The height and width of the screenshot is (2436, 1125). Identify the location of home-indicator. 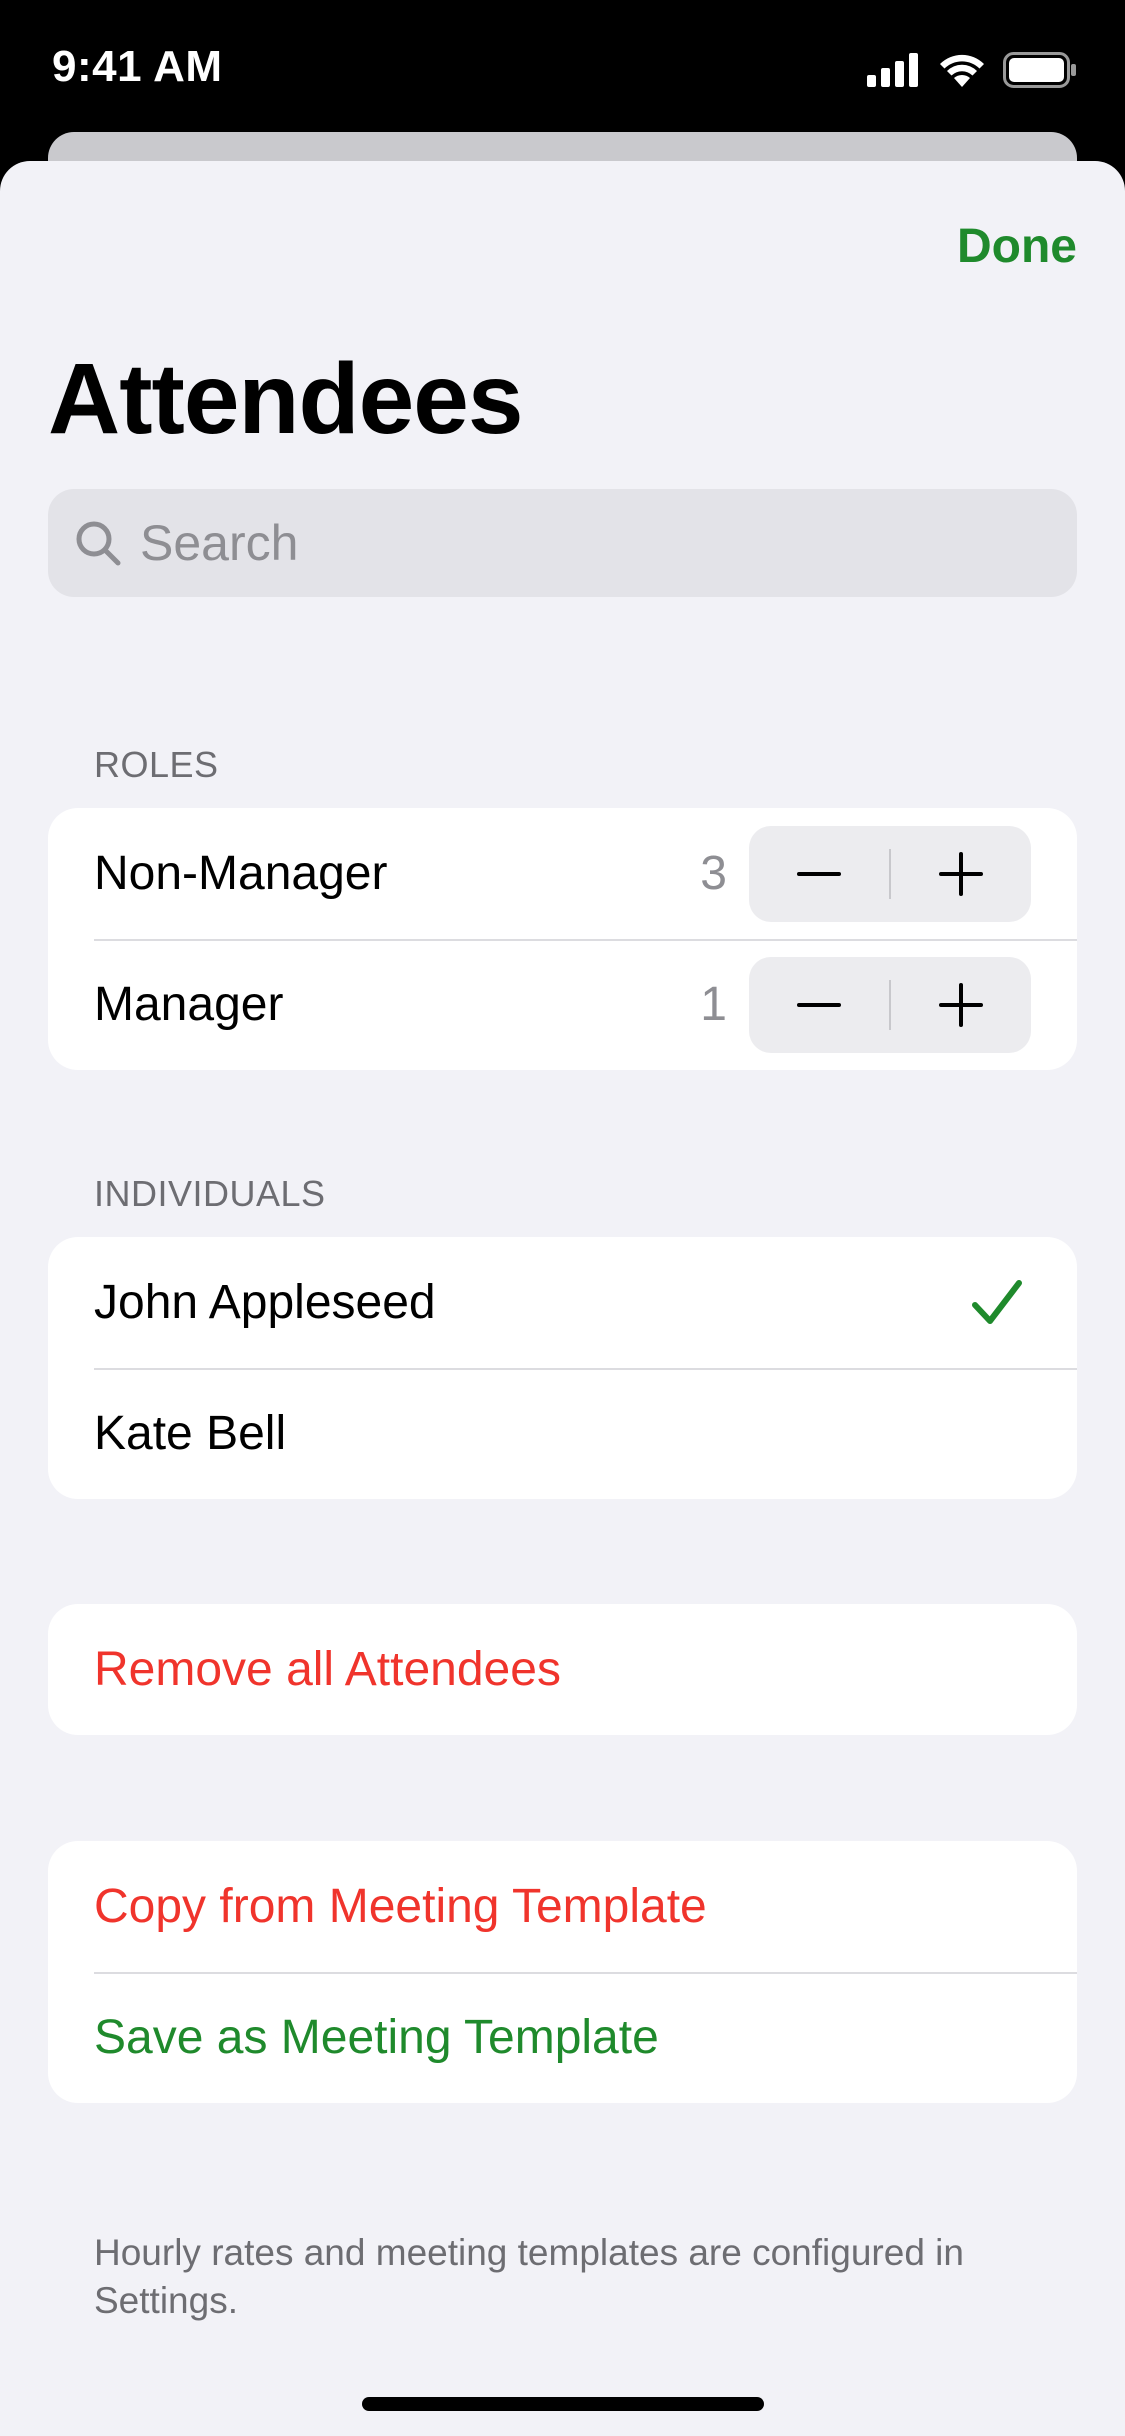
(563, 2404).